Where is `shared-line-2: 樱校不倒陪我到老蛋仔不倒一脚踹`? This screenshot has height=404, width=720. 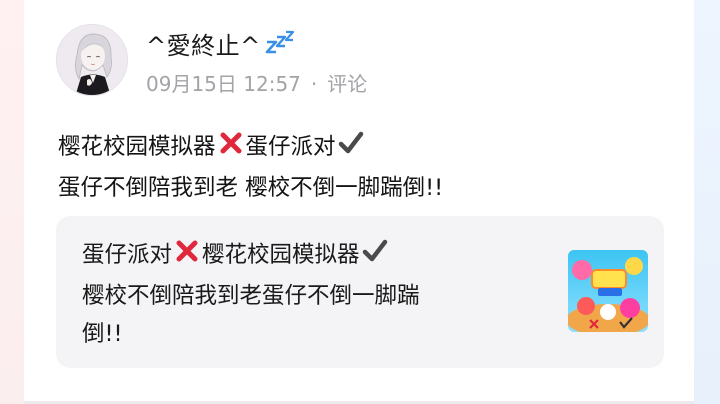
shared-line-2: 樱校不倒陪我到老蛋仔不倒一脚踹 is located at coordinates (251, 296).